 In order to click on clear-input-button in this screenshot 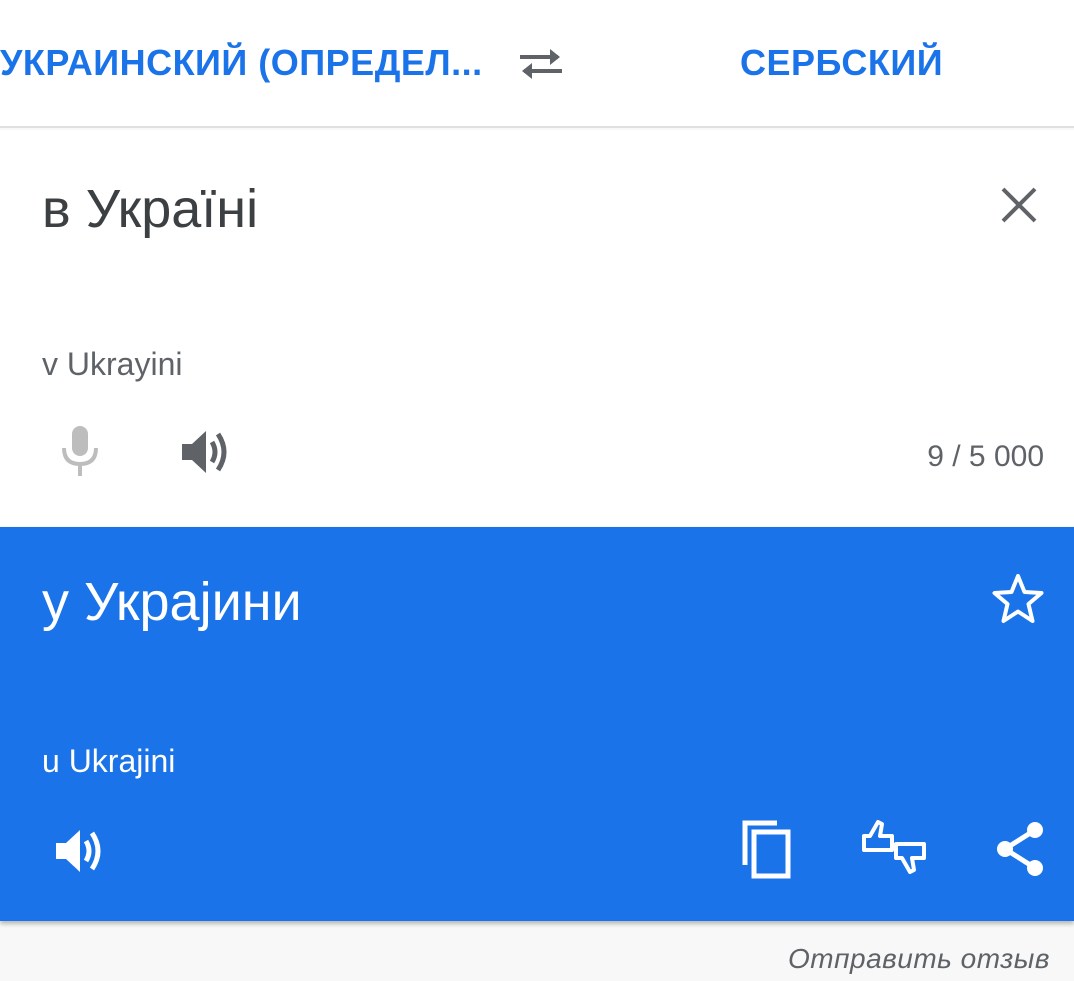, I will do `click(1019, 207)`.